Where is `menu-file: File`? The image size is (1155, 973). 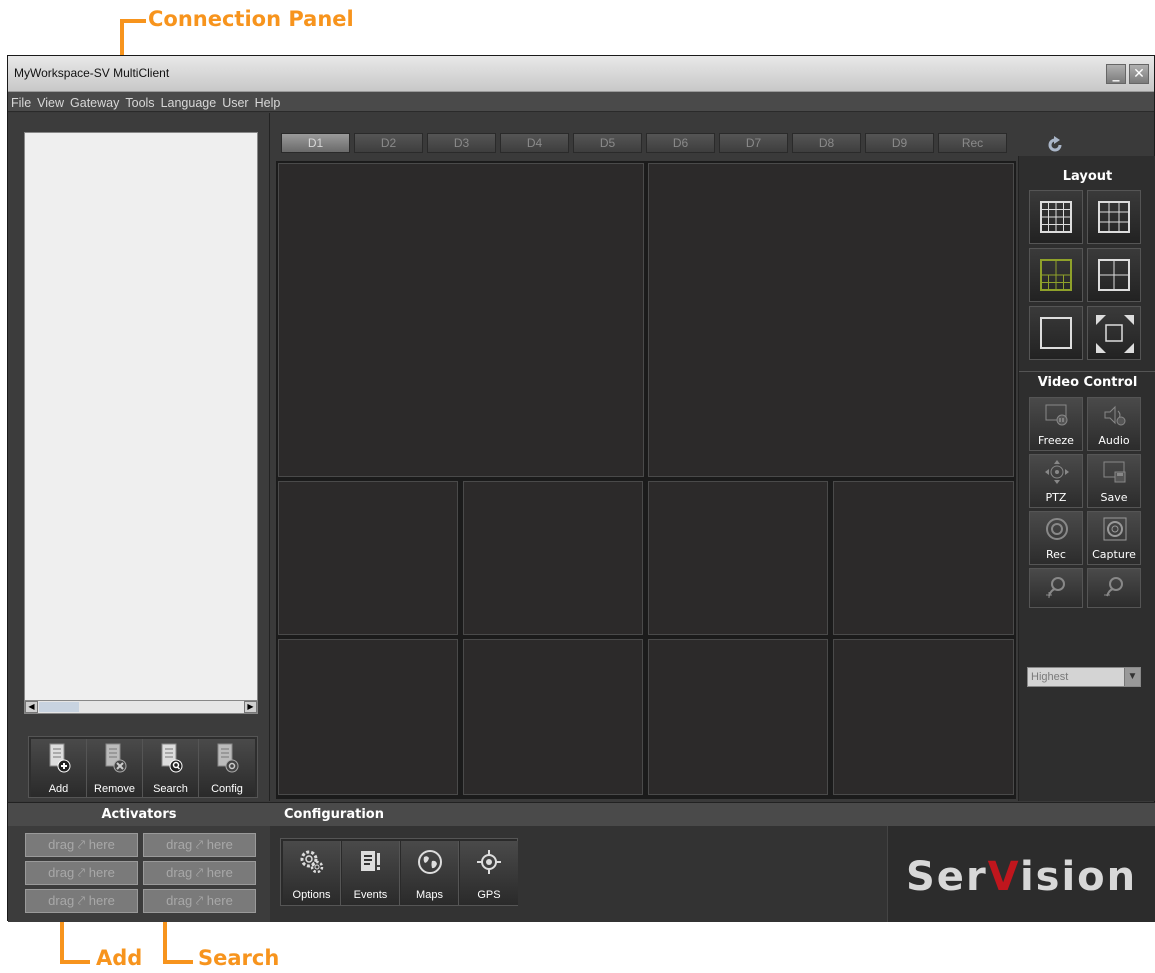
menu-file: File is located at coordinates (21, 103).